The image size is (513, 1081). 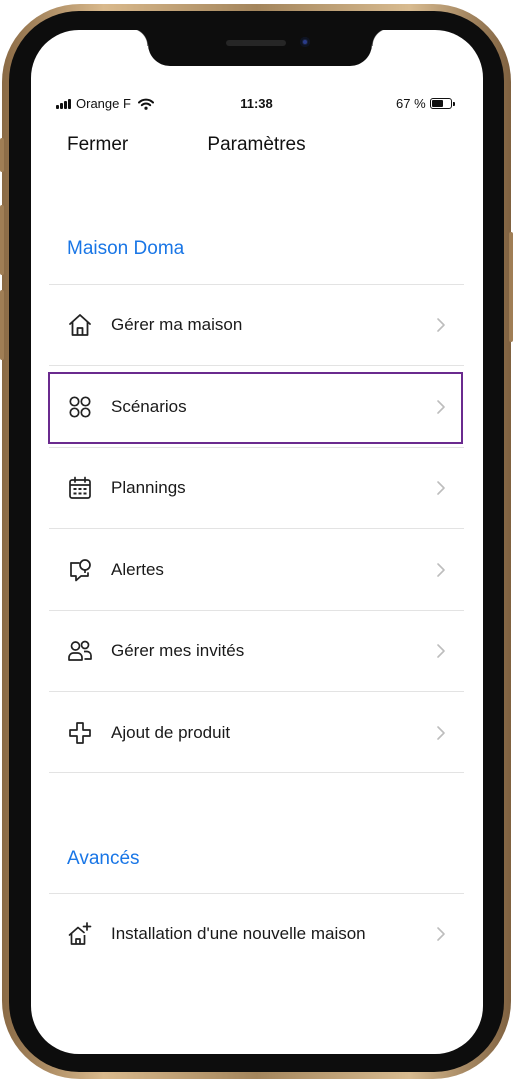 What do you see at coordinates (80, 487) in the screenshot?
I see `calendar-icon` at bounding box center [80, 487].